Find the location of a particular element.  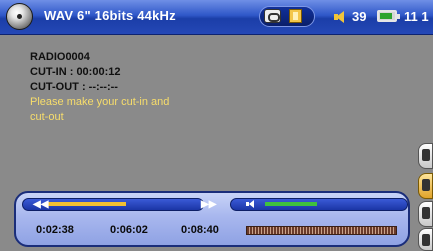

side-tab-back is located at coordinates (425, 214).